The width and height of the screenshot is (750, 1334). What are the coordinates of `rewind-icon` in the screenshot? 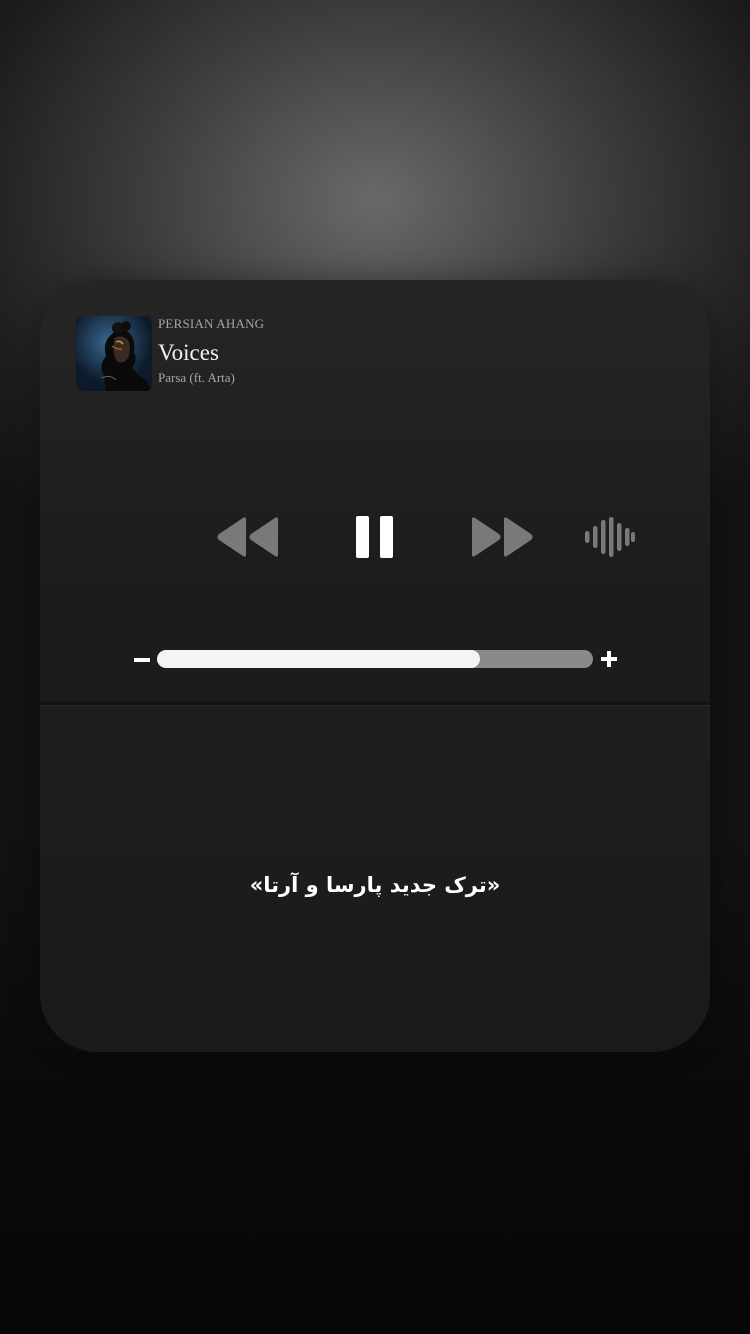 It's located at (247, 537).